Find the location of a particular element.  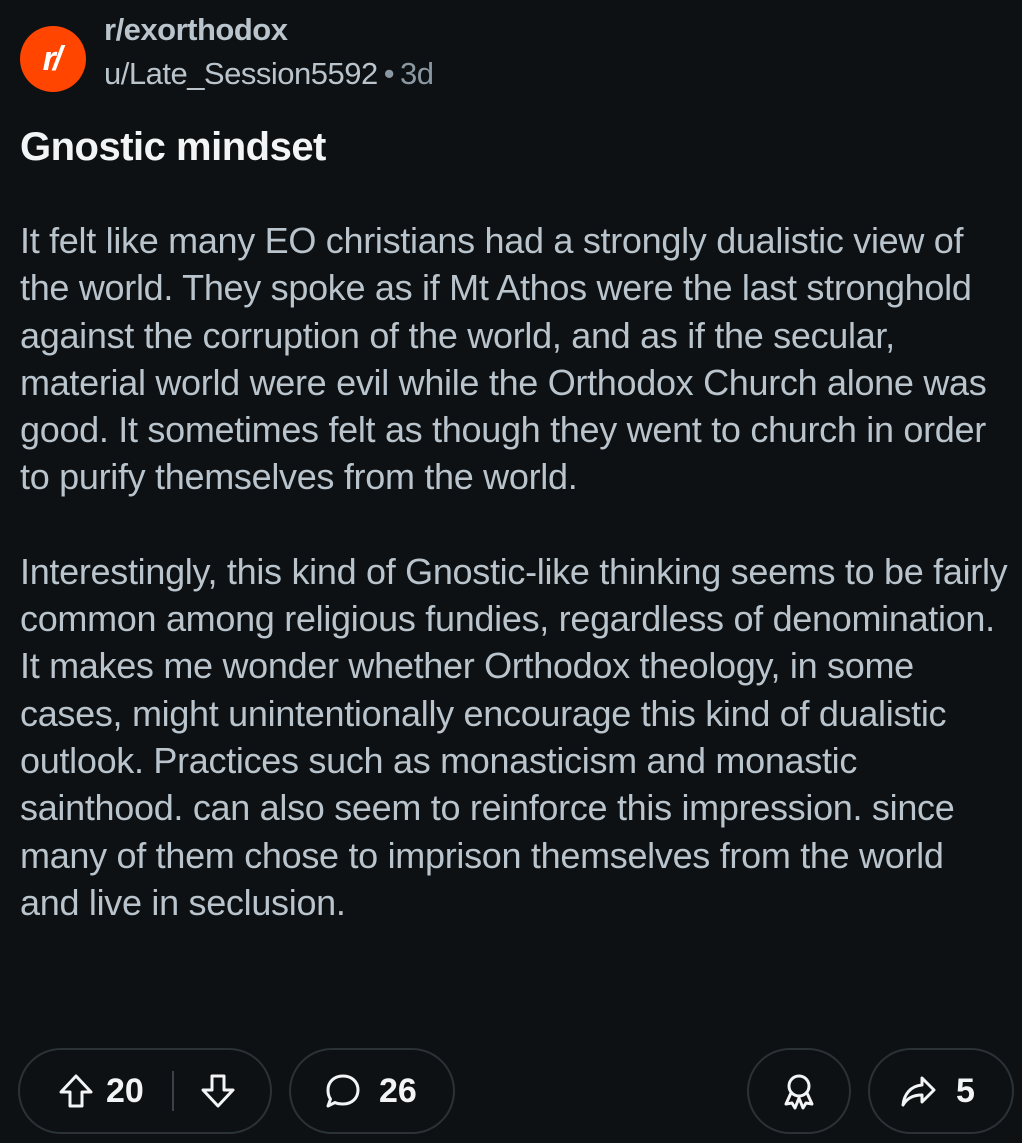

downvote-icon is located at coordinates (218, 1091).